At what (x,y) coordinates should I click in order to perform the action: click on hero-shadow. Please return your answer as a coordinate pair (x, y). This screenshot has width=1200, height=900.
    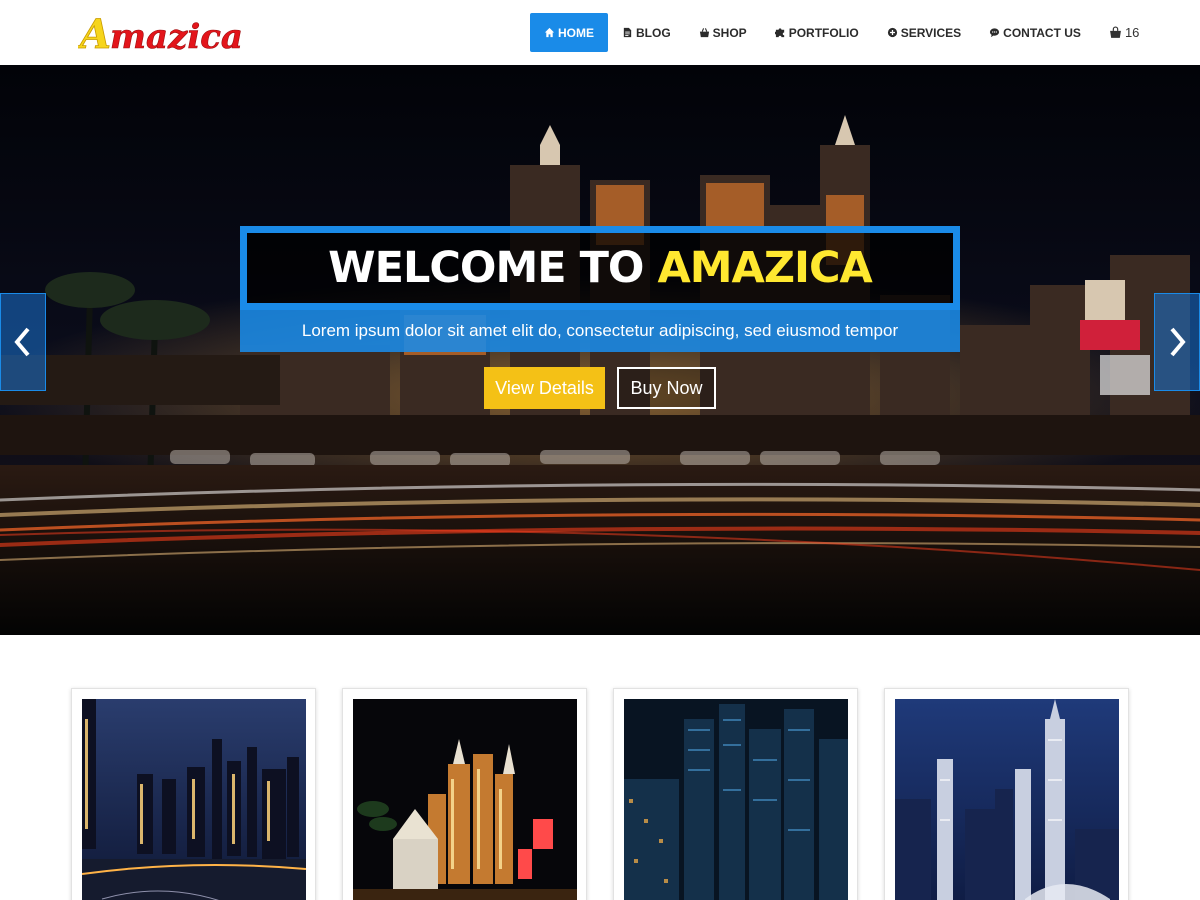
    Looking at the image, I should click on (600, 649).